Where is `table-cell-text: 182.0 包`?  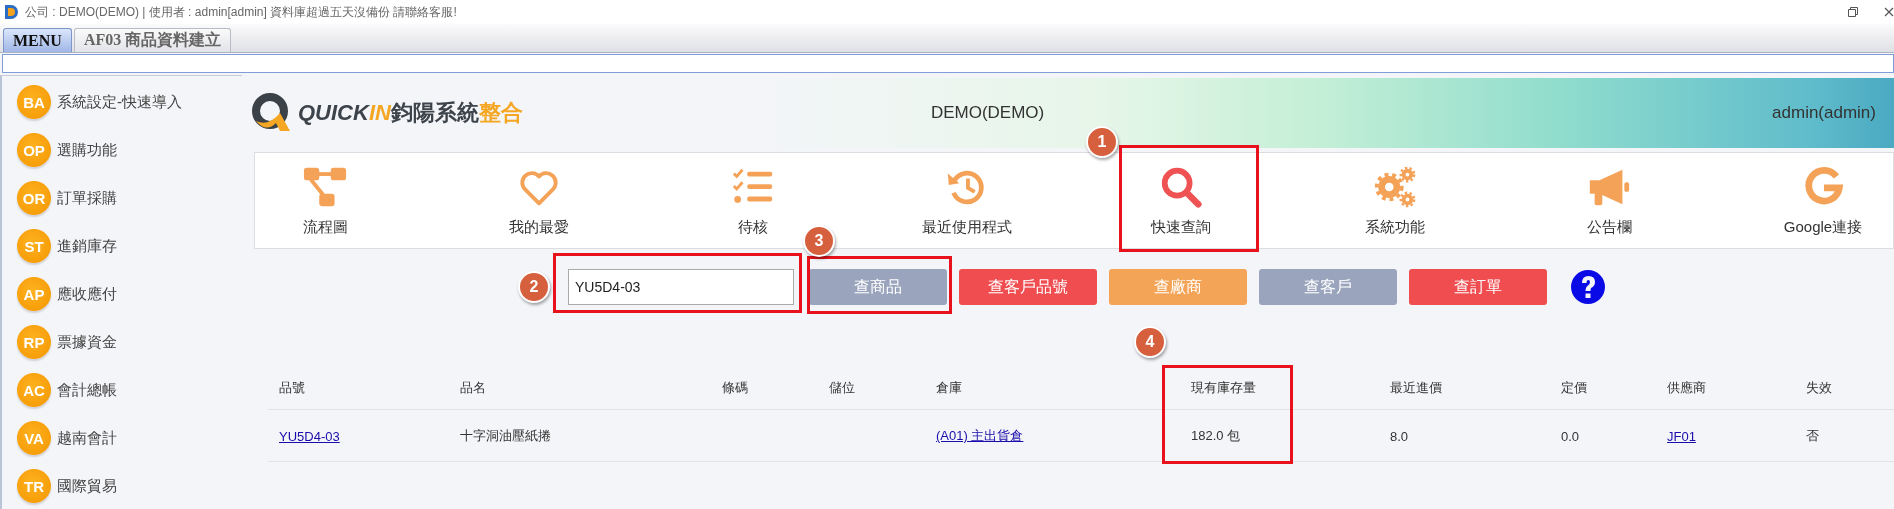
table-cell-text: 182.0 包 is located at coordinates (1216, 436).